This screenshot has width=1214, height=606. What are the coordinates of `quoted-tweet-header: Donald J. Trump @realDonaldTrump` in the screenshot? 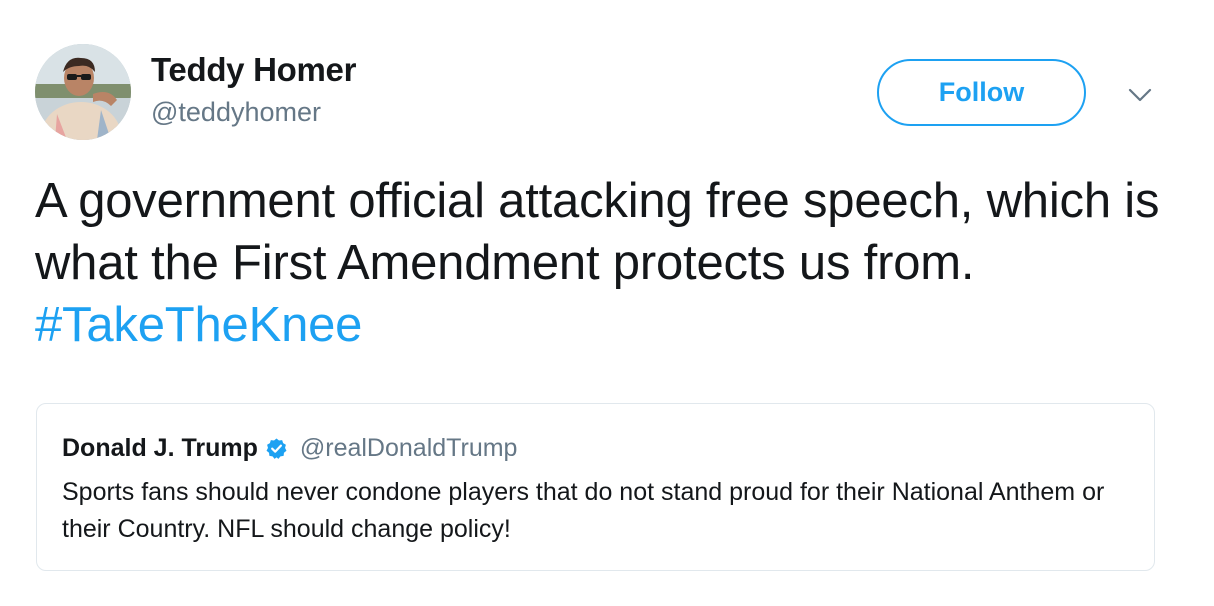 It's located at (289, 448).